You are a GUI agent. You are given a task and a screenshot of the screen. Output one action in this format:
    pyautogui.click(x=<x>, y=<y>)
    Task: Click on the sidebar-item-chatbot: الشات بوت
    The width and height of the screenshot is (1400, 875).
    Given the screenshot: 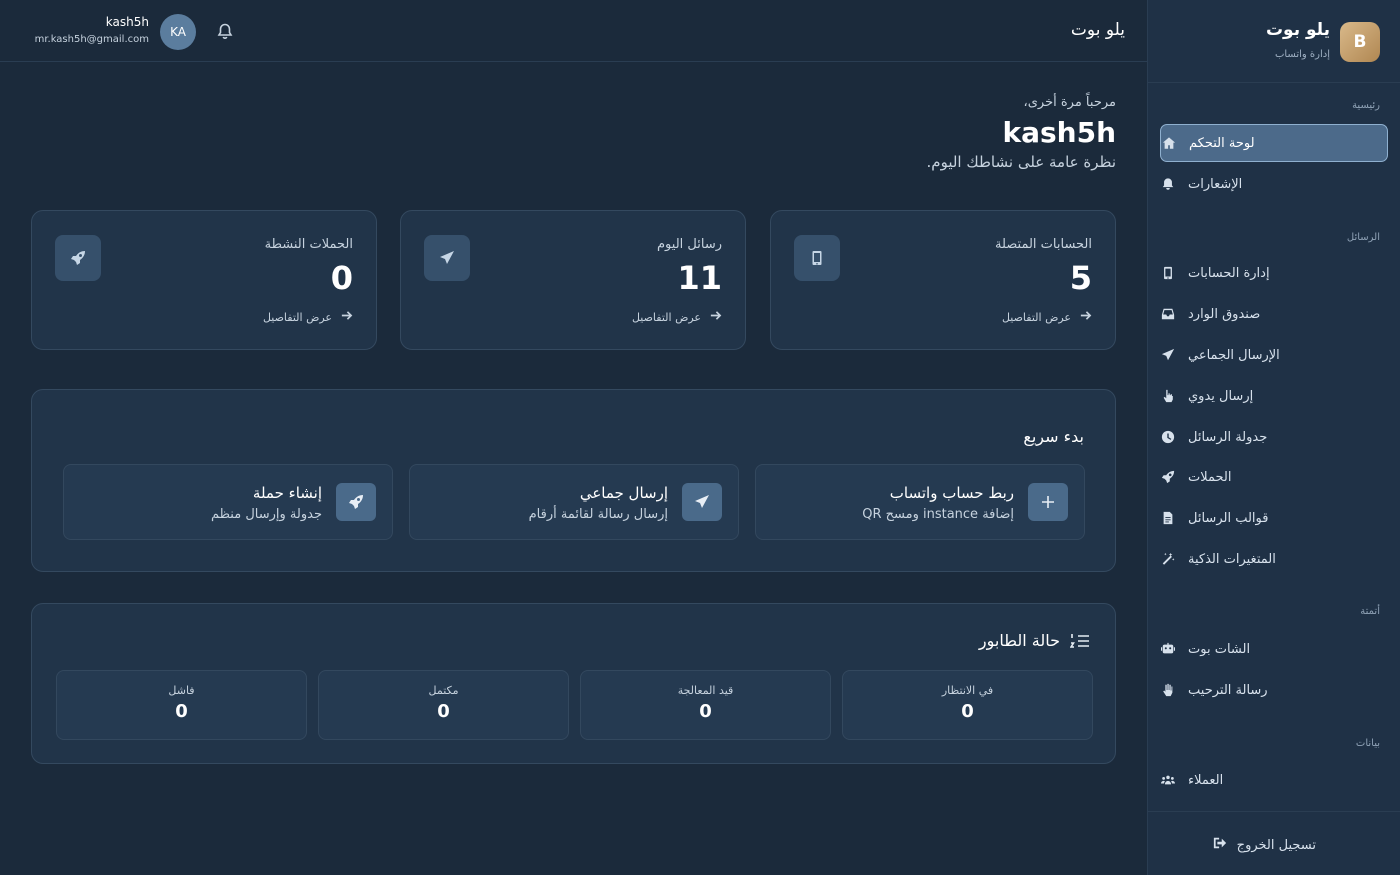 What is the action you would take?
    pyautogui.click(x=1274, y=649)
    